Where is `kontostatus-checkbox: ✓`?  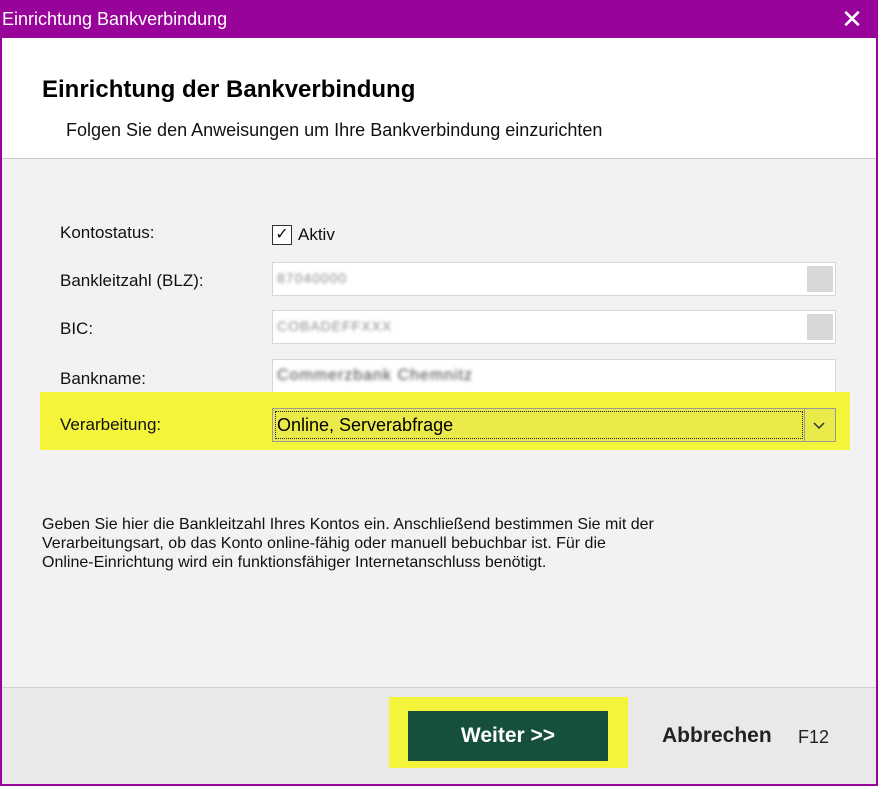 kontostatus-checkbox: ✓ is located at coordinates (282, 235).